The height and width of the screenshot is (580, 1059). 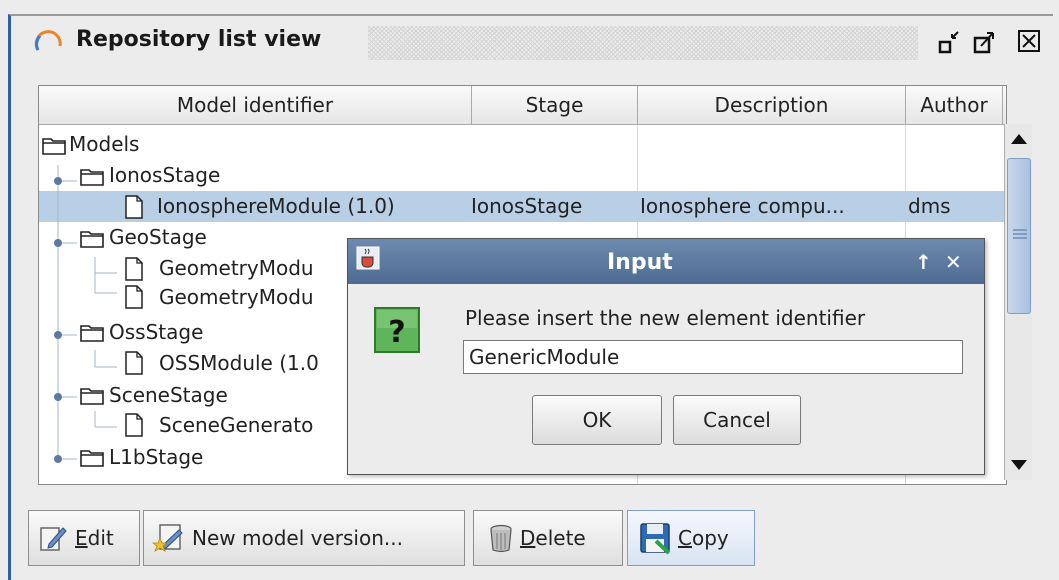 I want to click on tree-node-label: L1bStage, so click(x=156, y=457).